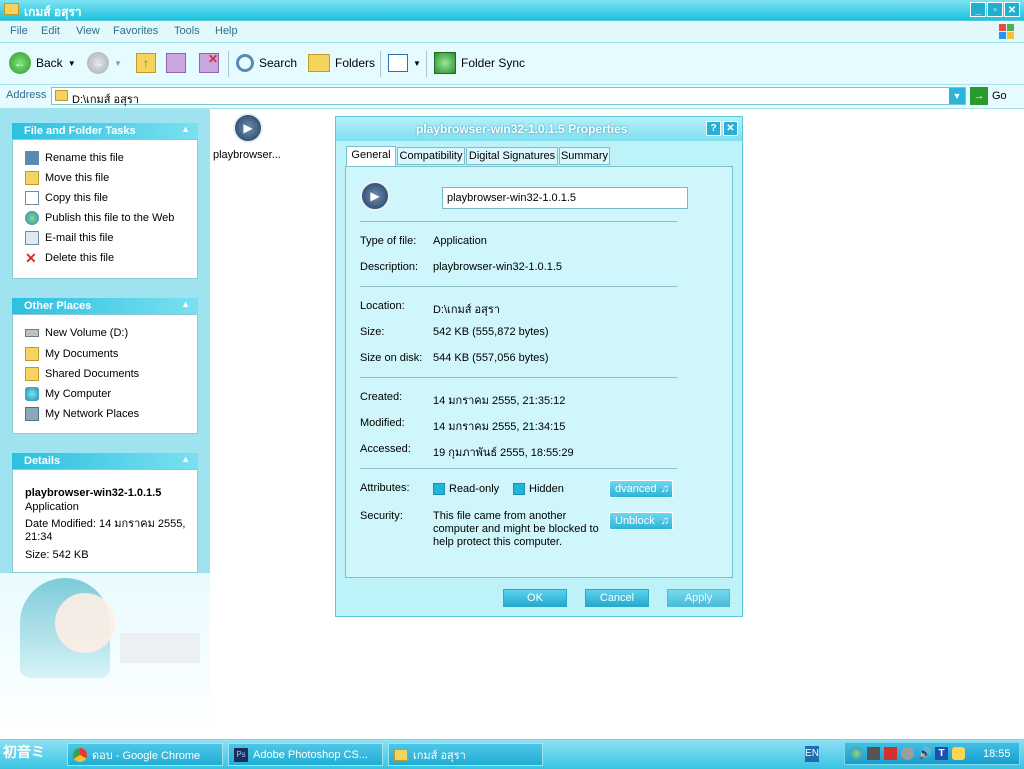 This screenshot has width=1024, height=769. I want to click on file-tasks-header: File and Folder Tasks ▲, so click(105, 131).